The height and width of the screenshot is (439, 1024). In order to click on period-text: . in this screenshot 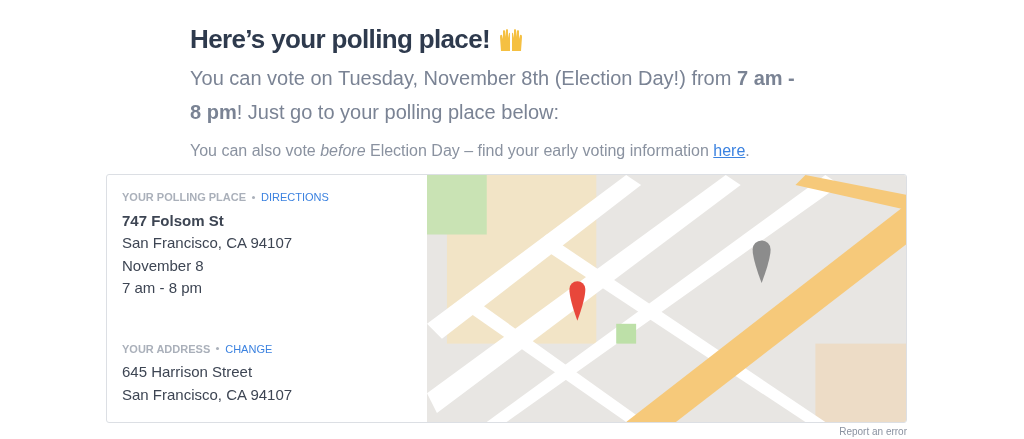, I will do `click(747, 150)`.